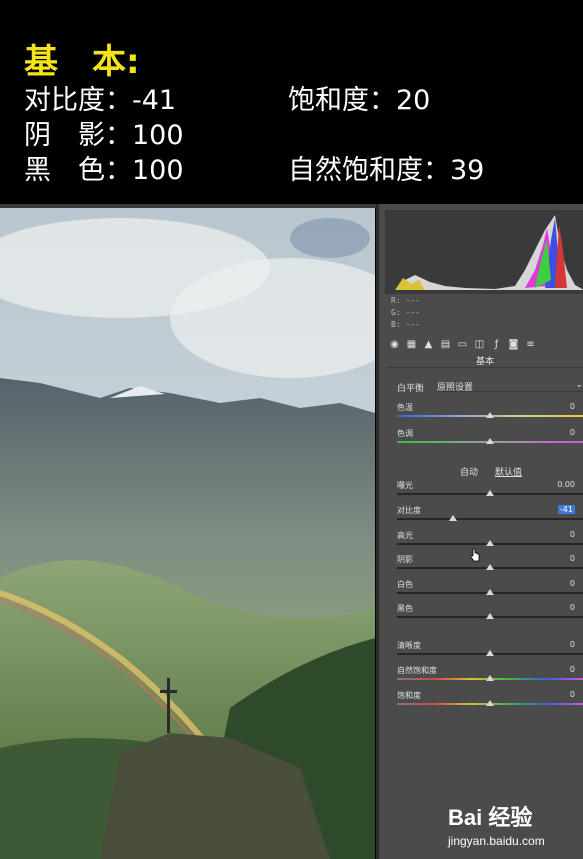  Describe the element at coordinates (104, 135) in the screenshot. I see `caption-shadows: 阴 影：100` at that location.